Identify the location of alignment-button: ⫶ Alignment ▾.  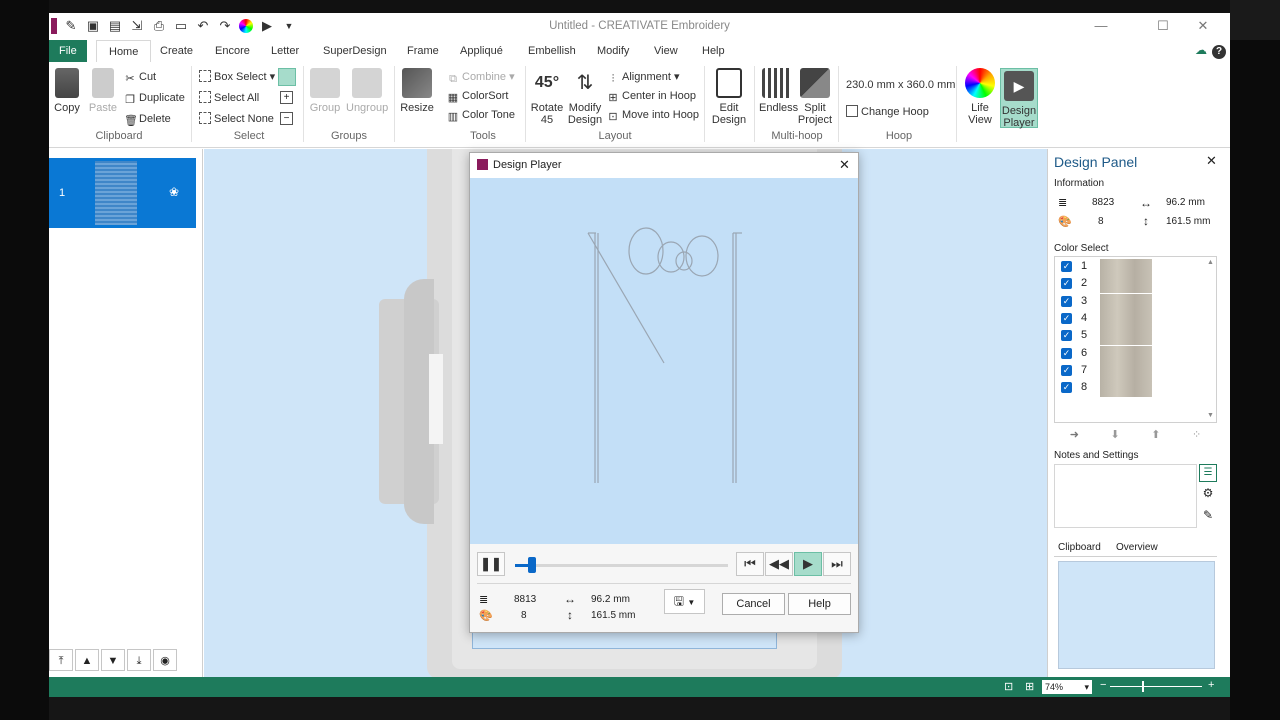
(643, 77).